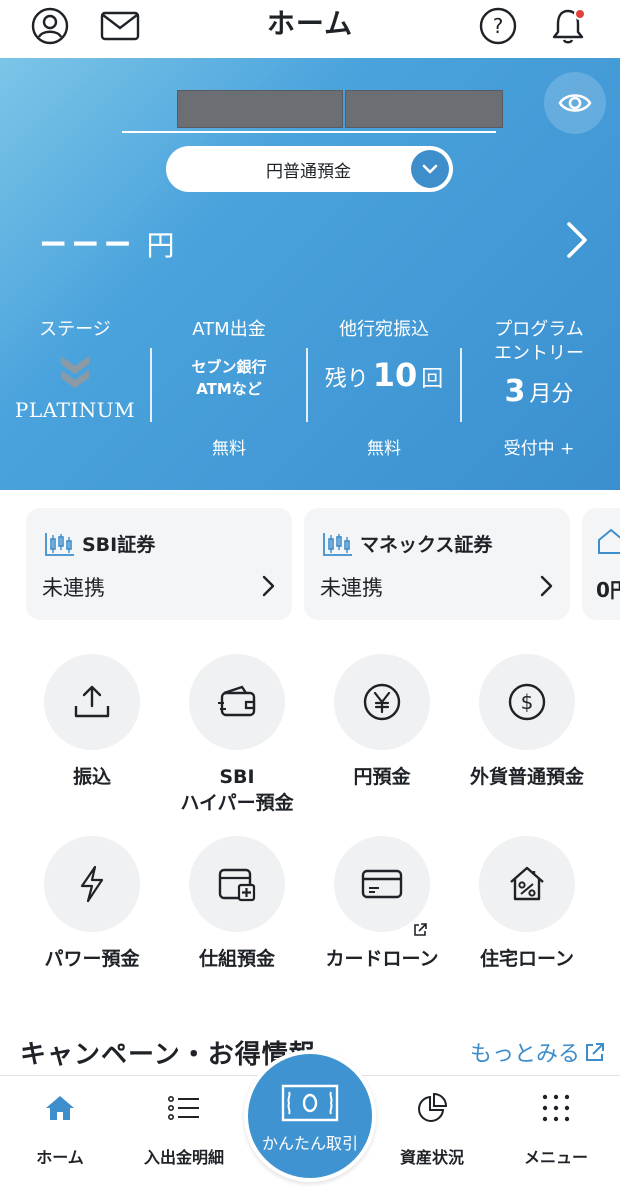 The height and width of the screenshot is (1200, 620). I want to click on balance-display: −−− 円, so click(106, 244).